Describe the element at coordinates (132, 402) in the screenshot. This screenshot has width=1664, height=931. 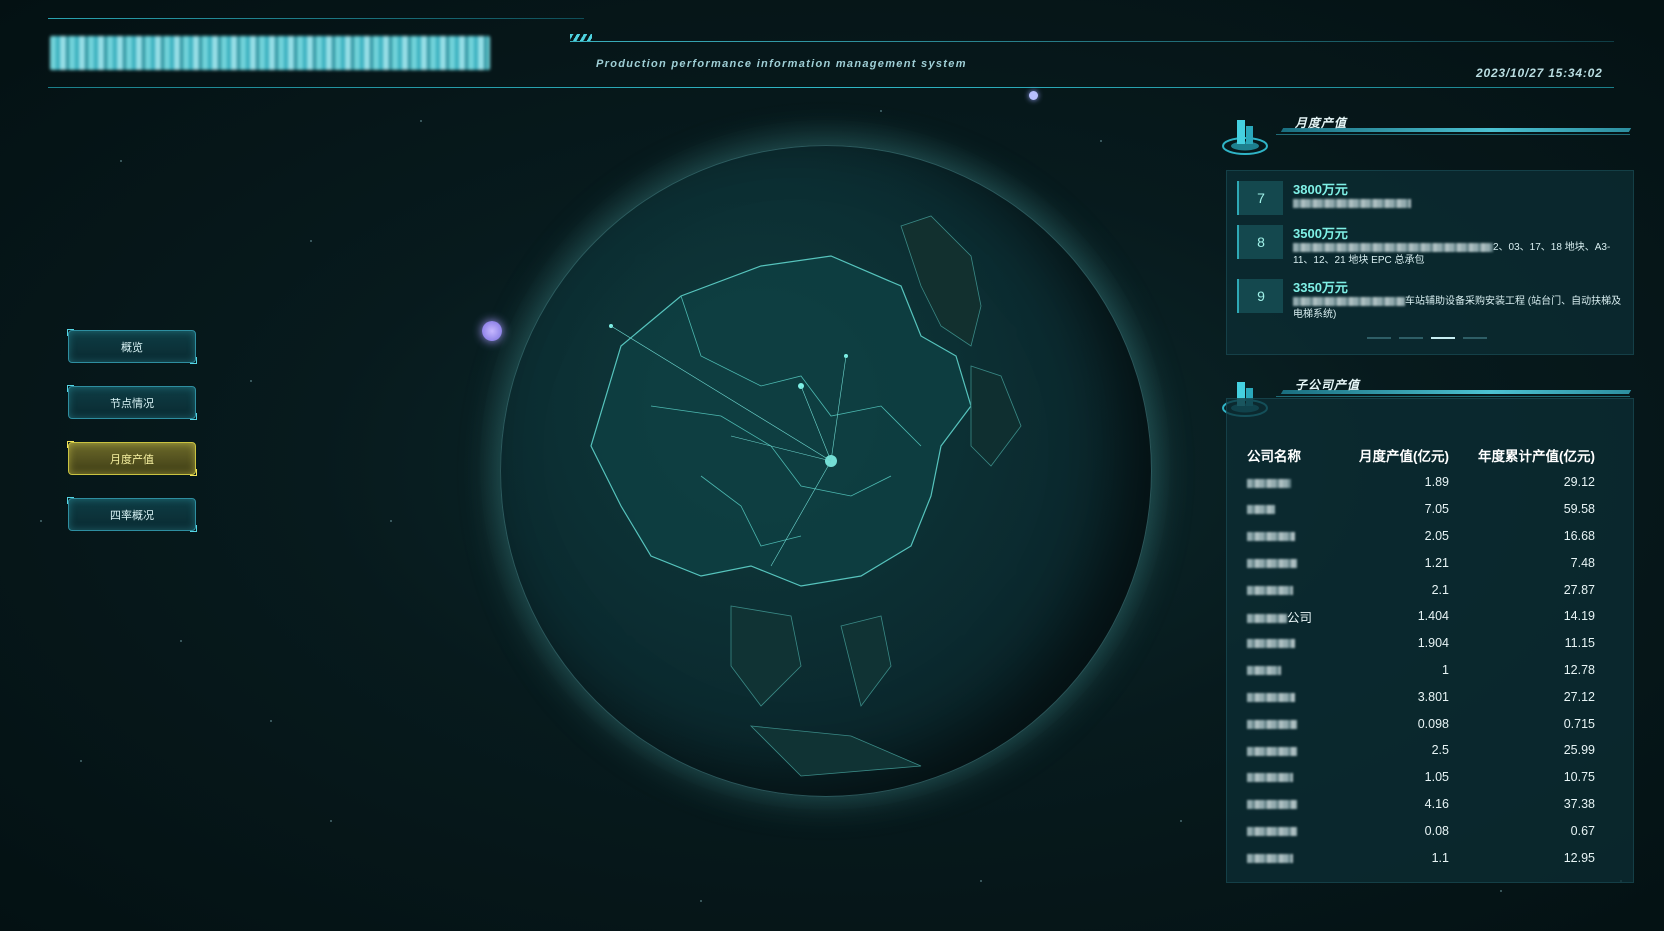
I see `nav-nodes-button: 节点情况` at that location.